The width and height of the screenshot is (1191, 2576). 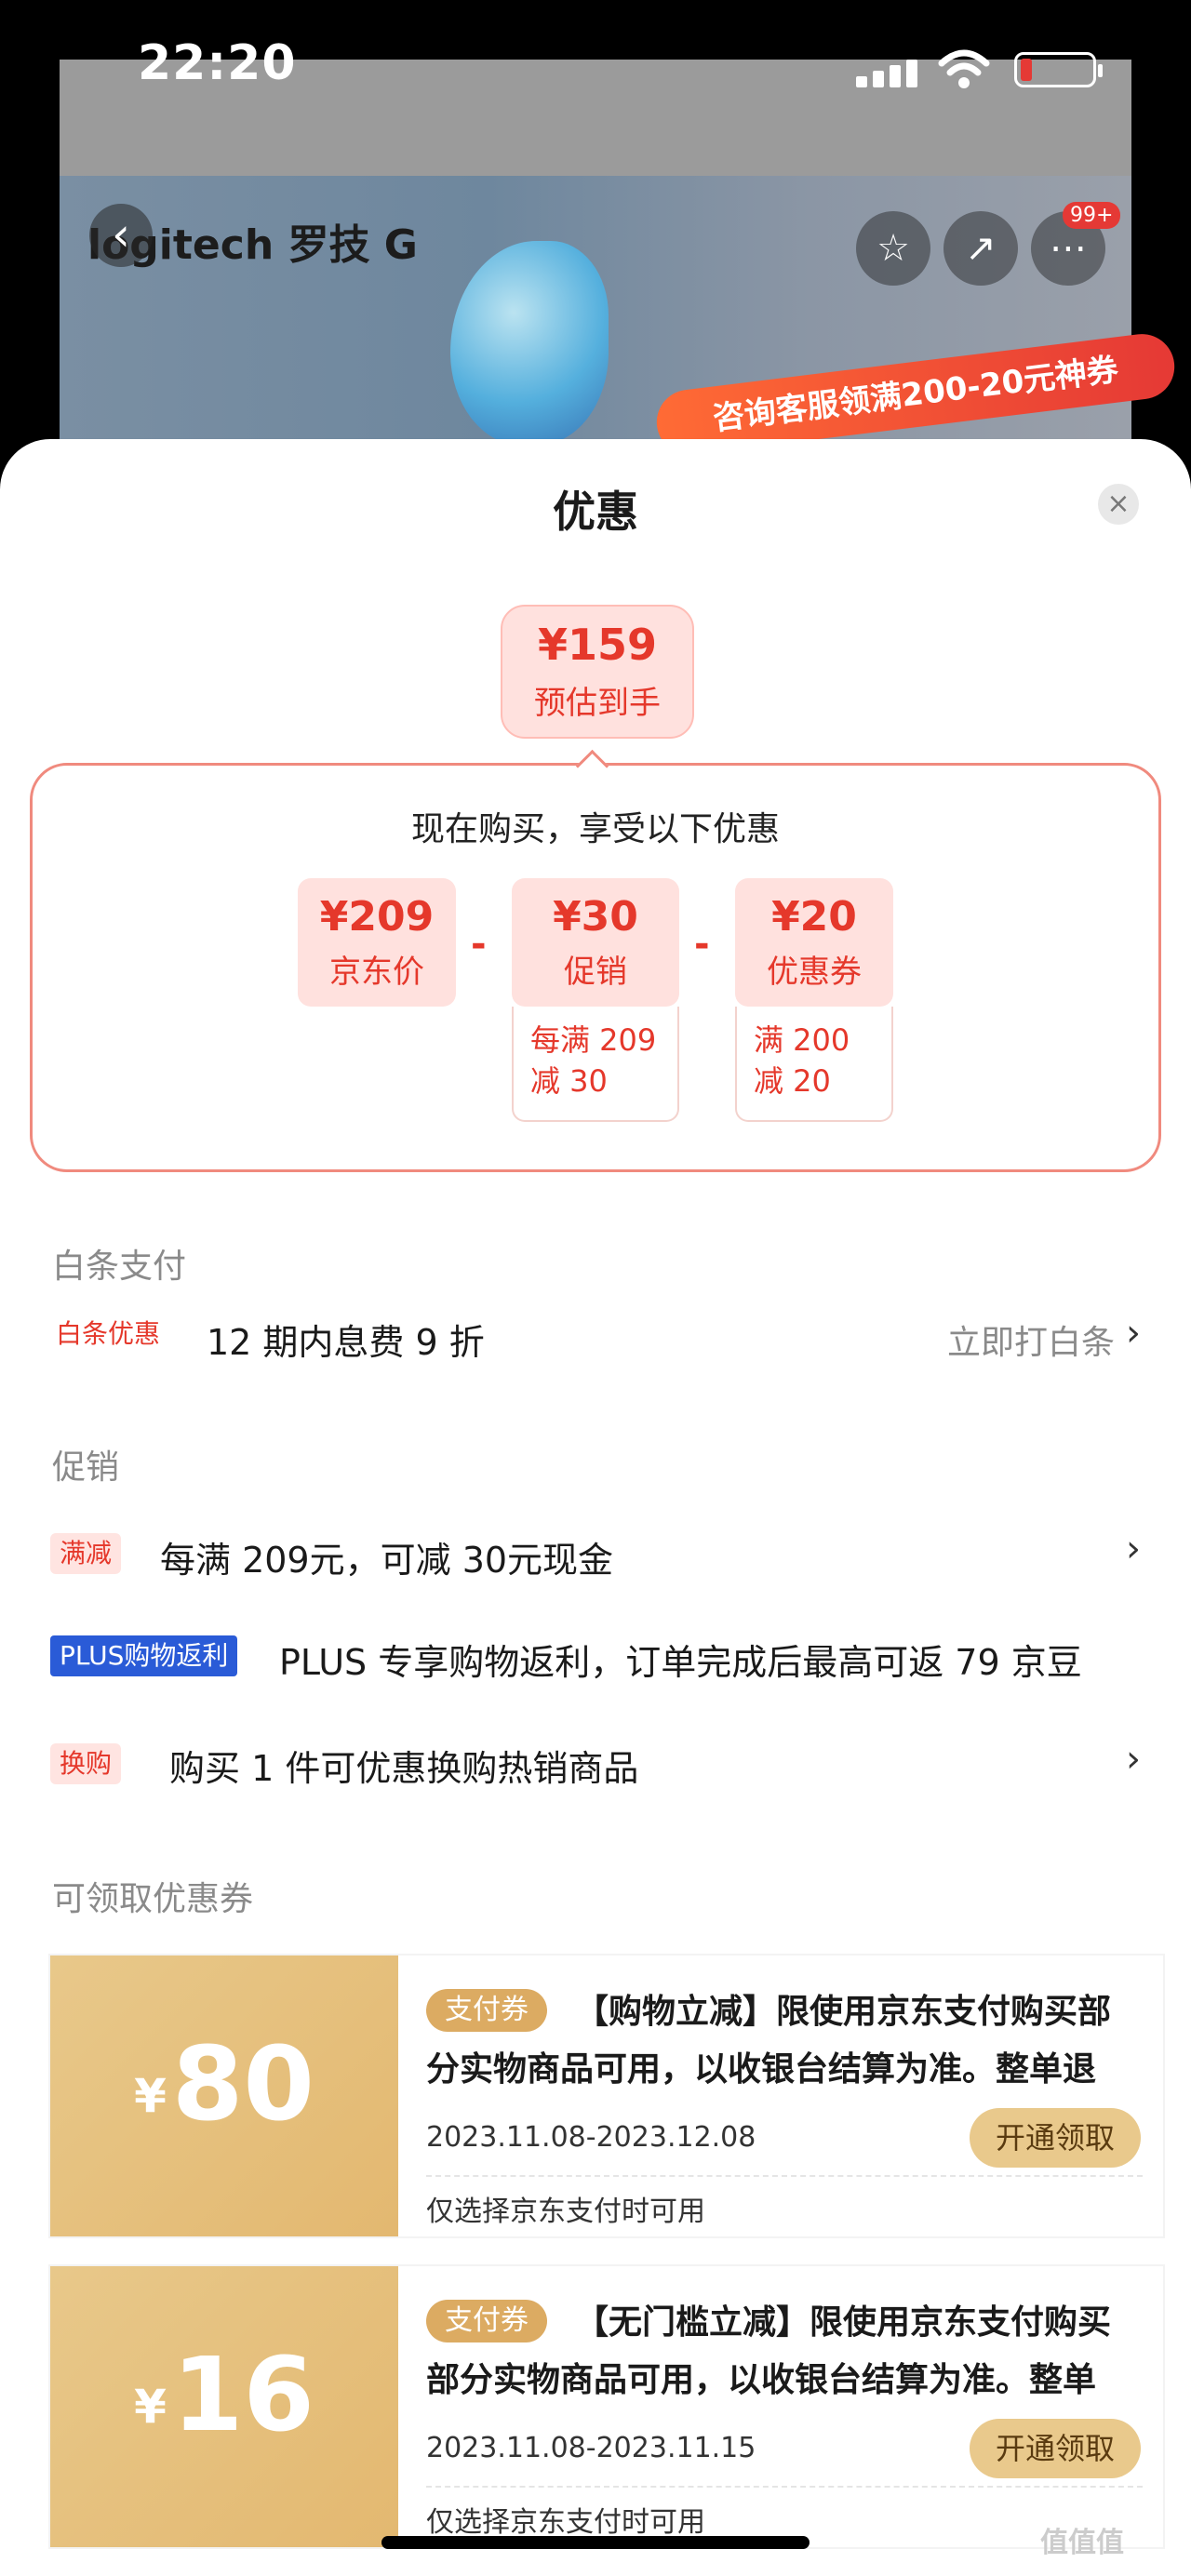 I want to click on home-indicator, so click(x=595, y=2542).